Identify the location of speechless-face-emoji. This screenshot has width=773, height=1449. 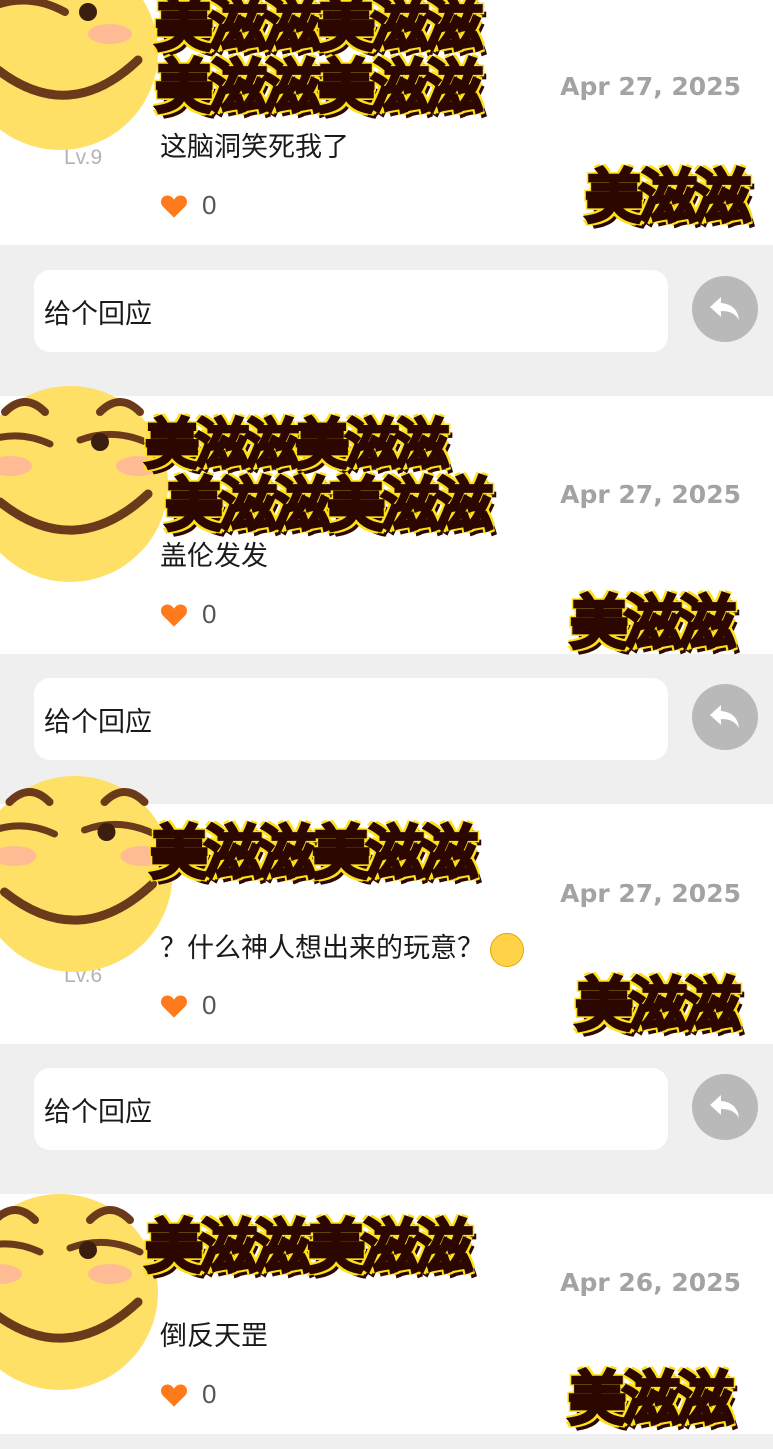
(507, 949).